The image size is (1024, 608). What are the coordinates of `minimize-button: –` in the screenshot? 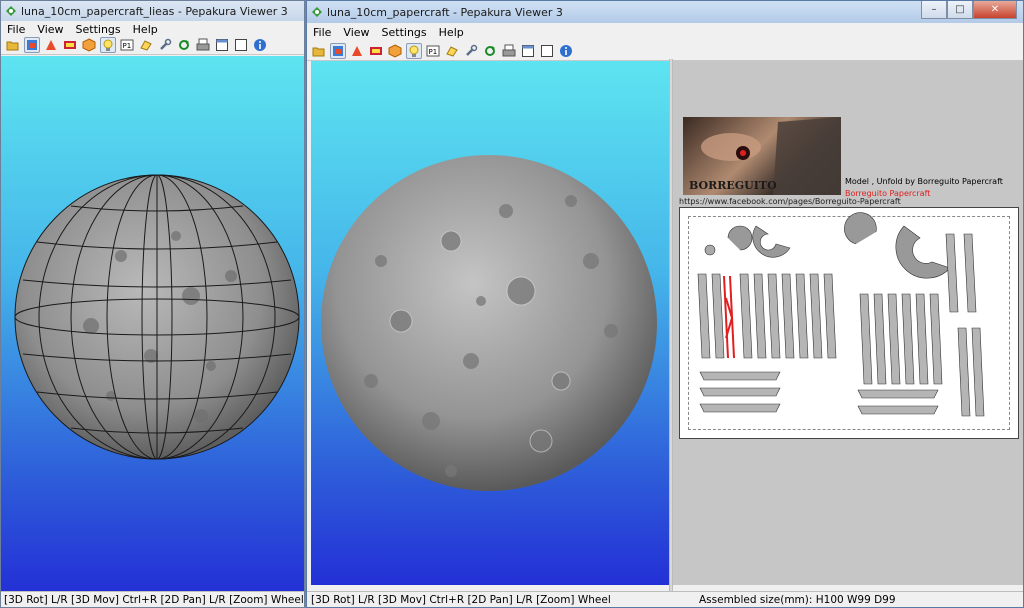 It's located at (934, 10).